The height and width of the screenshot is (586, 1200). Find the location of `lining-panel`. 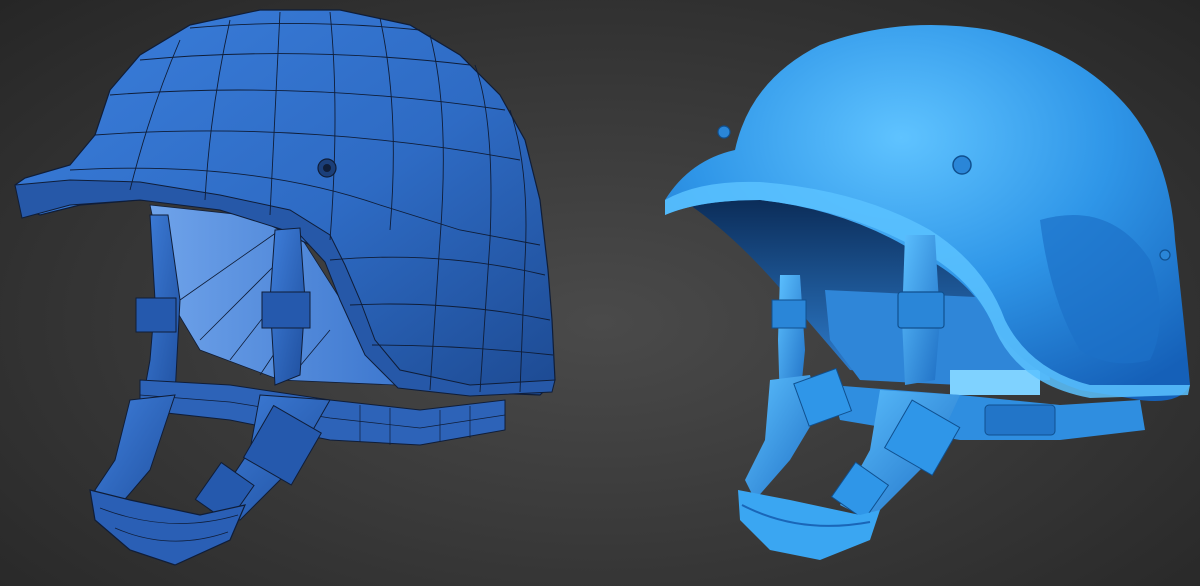

lining-panel is located at coordinates (995, 382).